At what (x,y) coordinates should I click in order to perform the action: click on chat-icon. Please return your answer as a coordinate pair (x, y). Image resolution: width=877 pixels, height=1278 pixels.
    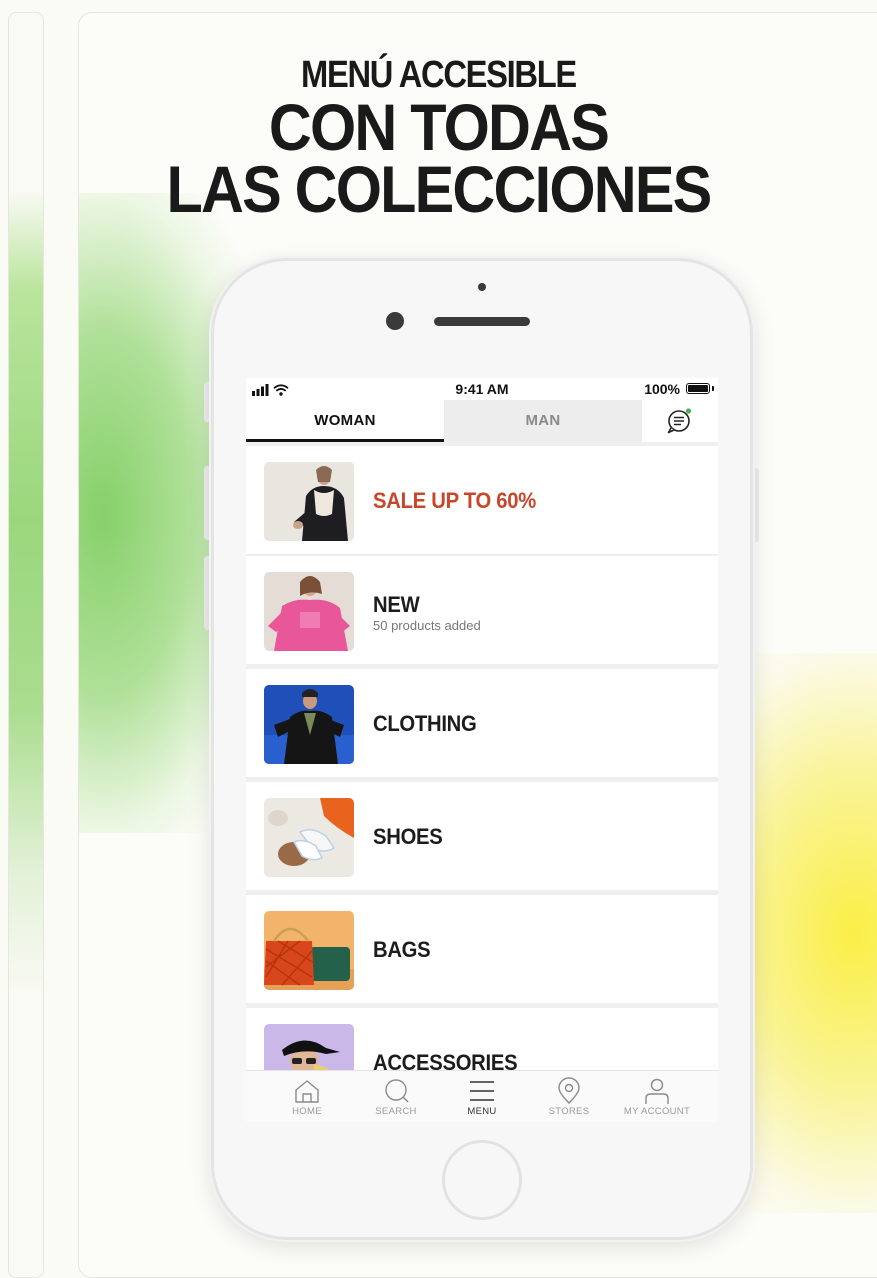
    Looking at the image, I should click on (679, 421).